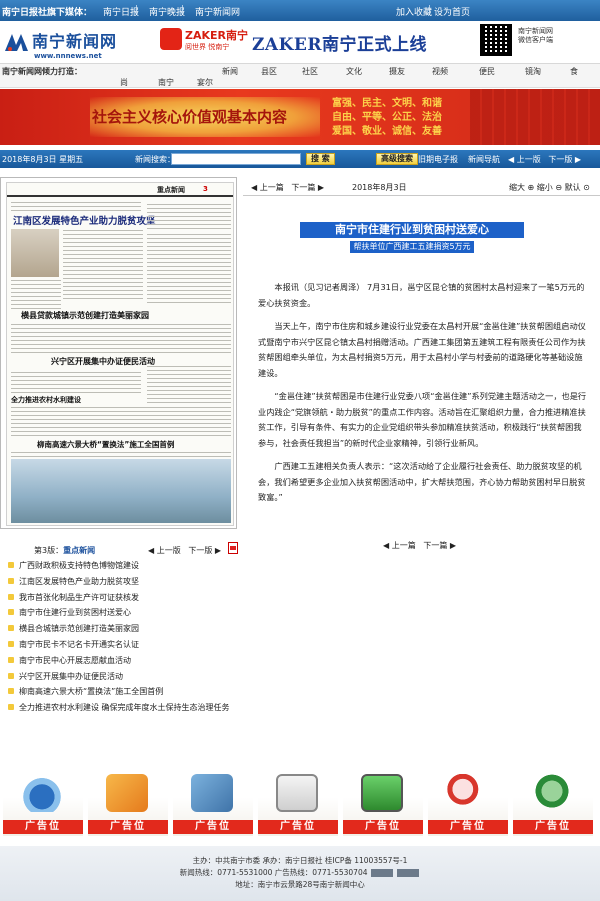 The image size is (600, 901). I want to click on search-label: 新闻搜索：, so click(155, 159).